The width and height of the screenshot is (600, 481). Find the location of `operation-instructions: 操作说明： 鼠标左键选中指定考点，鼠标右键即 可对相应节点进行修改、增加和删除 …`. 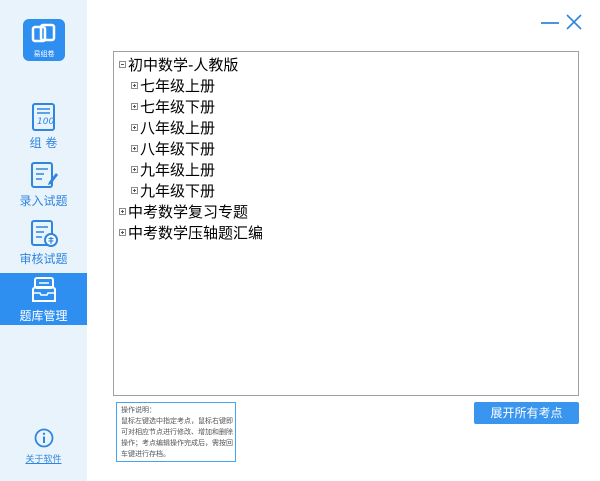

operation-instructions: 操作说明： 鼠标左键选中指定考点，鼠标右键即 可对相应节点进行修改、增加和删除 … is located at coordinates (176, 432).